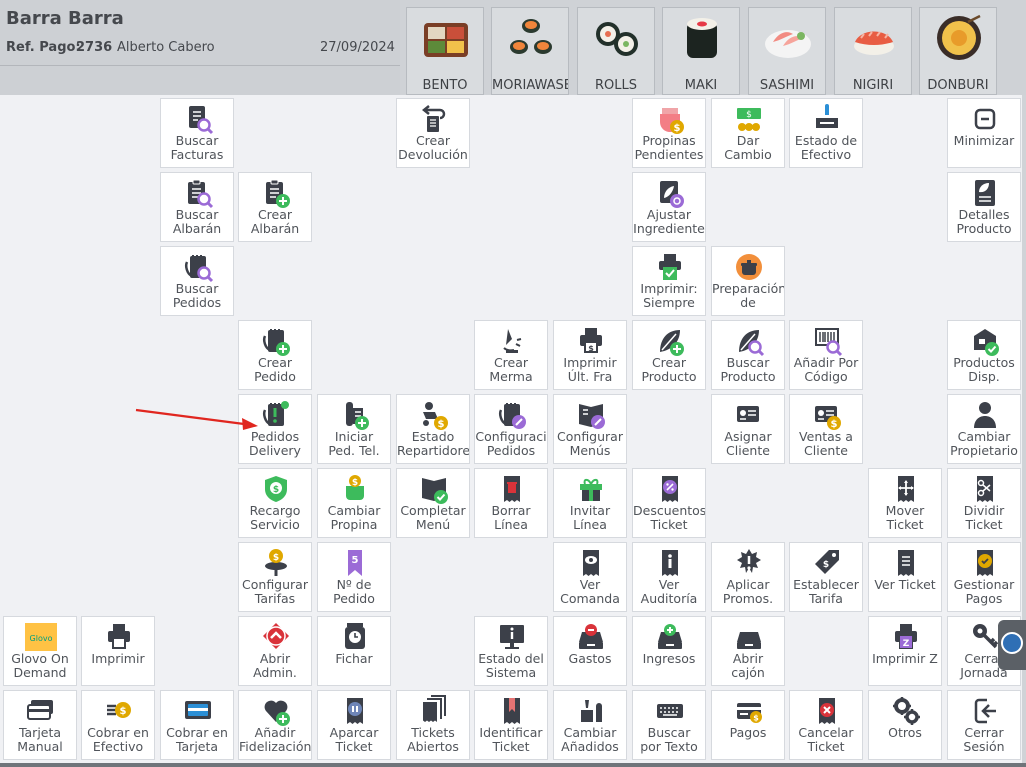 This screenshot has width=1026, height=767. What do you see at coordinates (669, 651) in the screenshot?
I see `ingresos-button: Ingresos` at bounding box center [669, 651].